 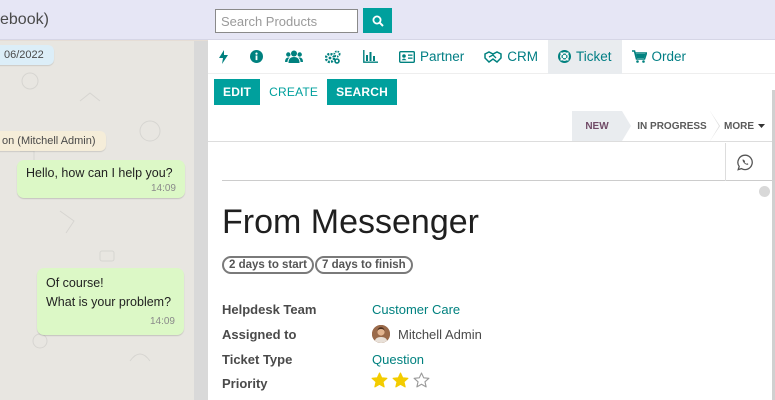 What do you see at coordinates (75, 283) in the screenshot?
I see `message-text: Of course!` at bounding box center [75, 283].